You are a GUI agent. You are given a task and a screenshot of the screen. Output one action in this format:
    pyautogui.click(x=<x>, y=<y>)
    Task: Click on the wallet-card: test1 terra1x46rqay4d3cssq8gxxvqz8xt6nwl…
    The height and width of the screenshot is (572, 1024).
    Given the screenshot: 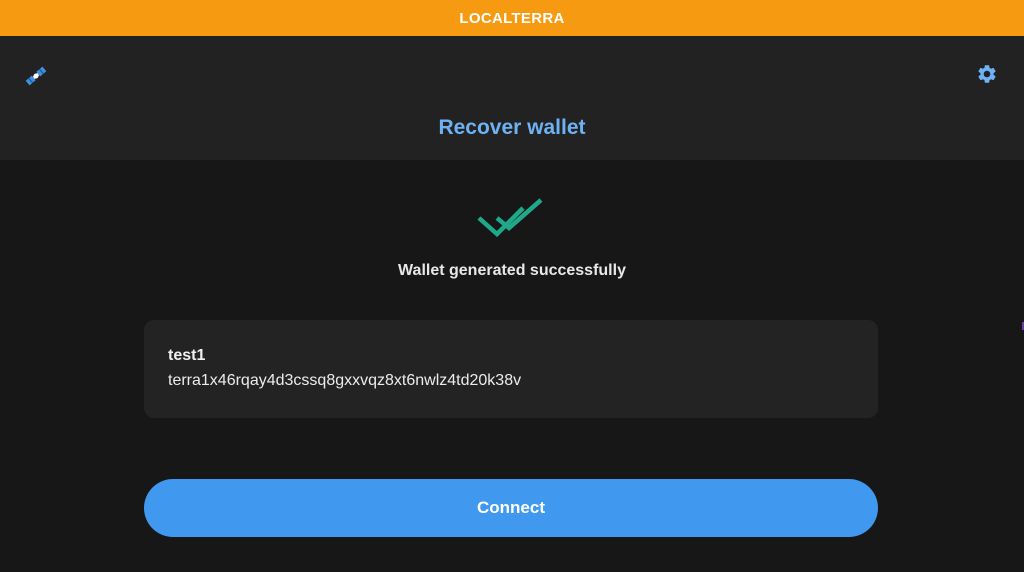 What is the action you would take?
    pyautogui.click(x=511, y=369)
    